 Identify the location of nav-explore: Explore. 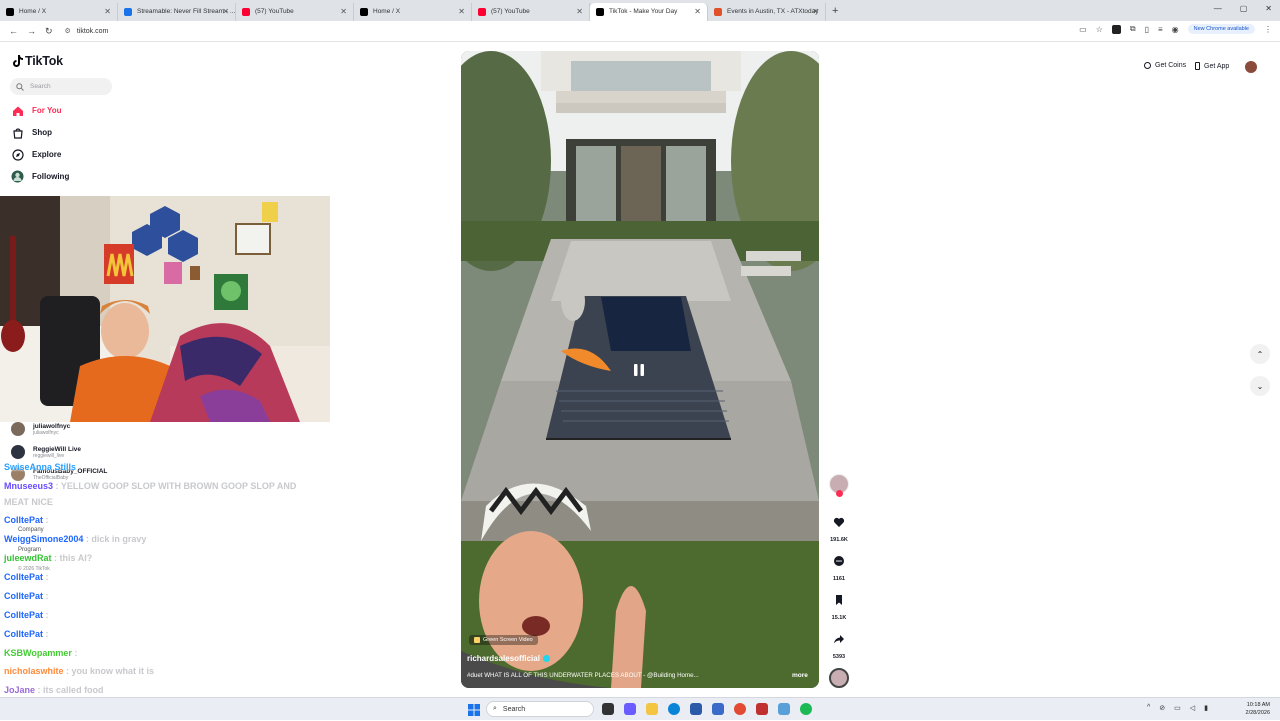
(36, 154).